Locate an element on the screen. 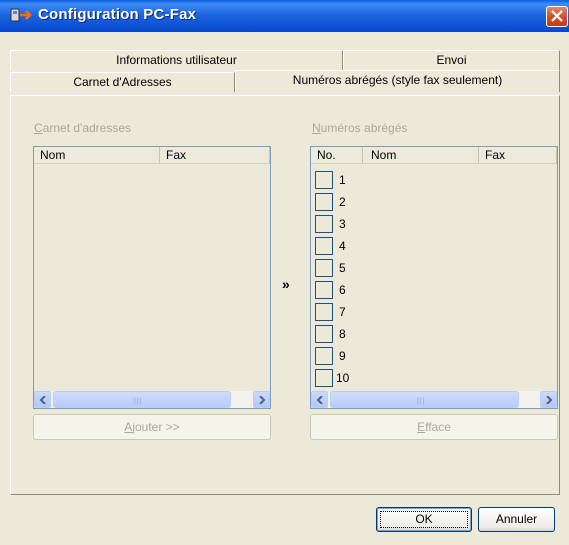 The width and height of the screenshot is (569, 545). tab-numeros-abreges: Numéros abrégés (style fax seulement) is located at coordinates (397, 81).